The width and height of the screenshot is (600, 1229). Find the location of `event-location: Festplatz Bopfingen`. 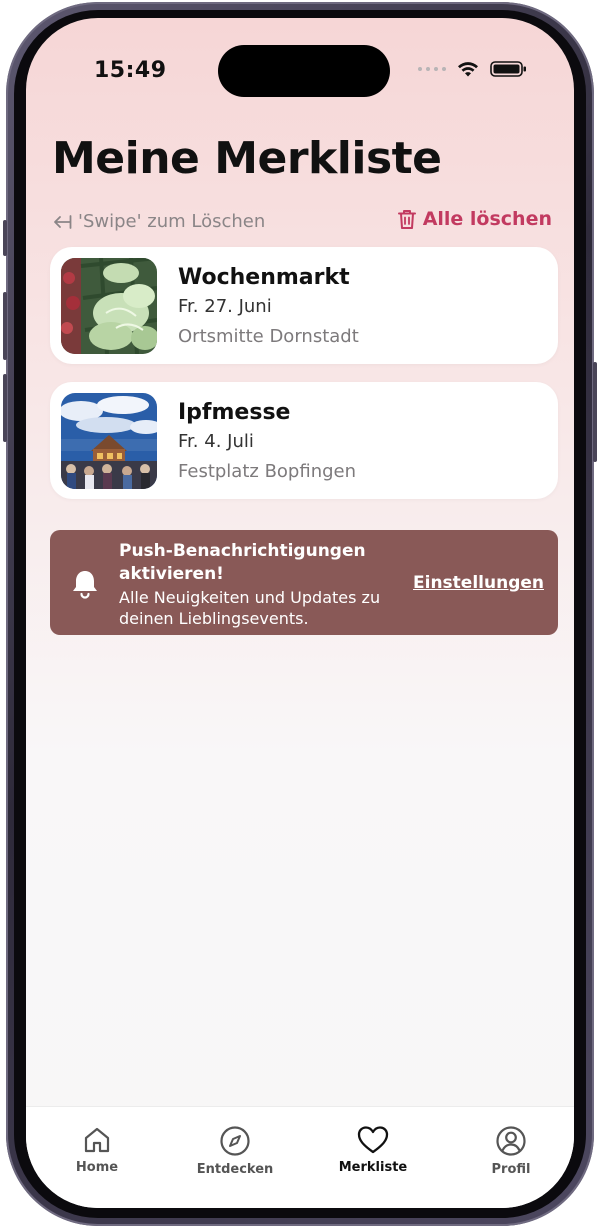

event-location: Festplatz Bopfingen is located at coordinates (267, 471).